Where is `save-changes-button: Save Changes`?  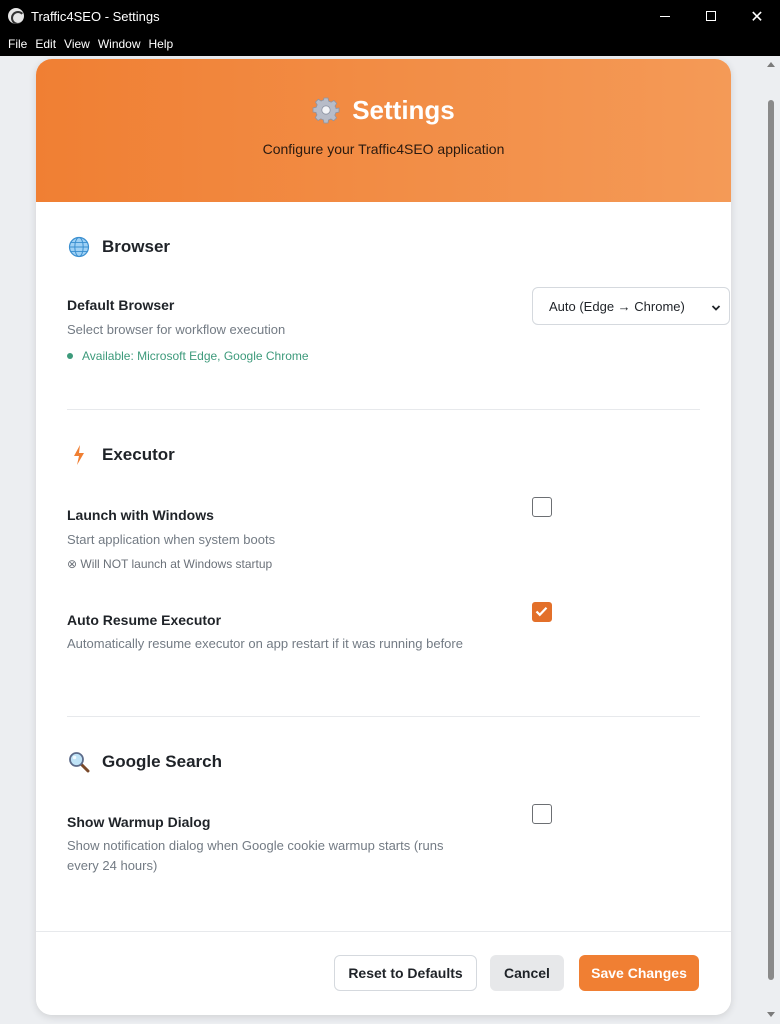 save-changes-button: Save Changes is located at coordinates (639, 973).